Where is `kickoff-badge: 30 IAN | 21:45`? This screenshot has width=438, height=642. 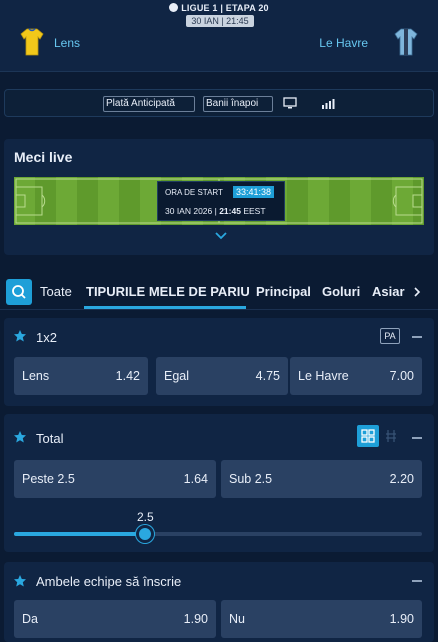
kickoff-badge: 30 IAN | 21:45 is located at coordinates (220, 21).